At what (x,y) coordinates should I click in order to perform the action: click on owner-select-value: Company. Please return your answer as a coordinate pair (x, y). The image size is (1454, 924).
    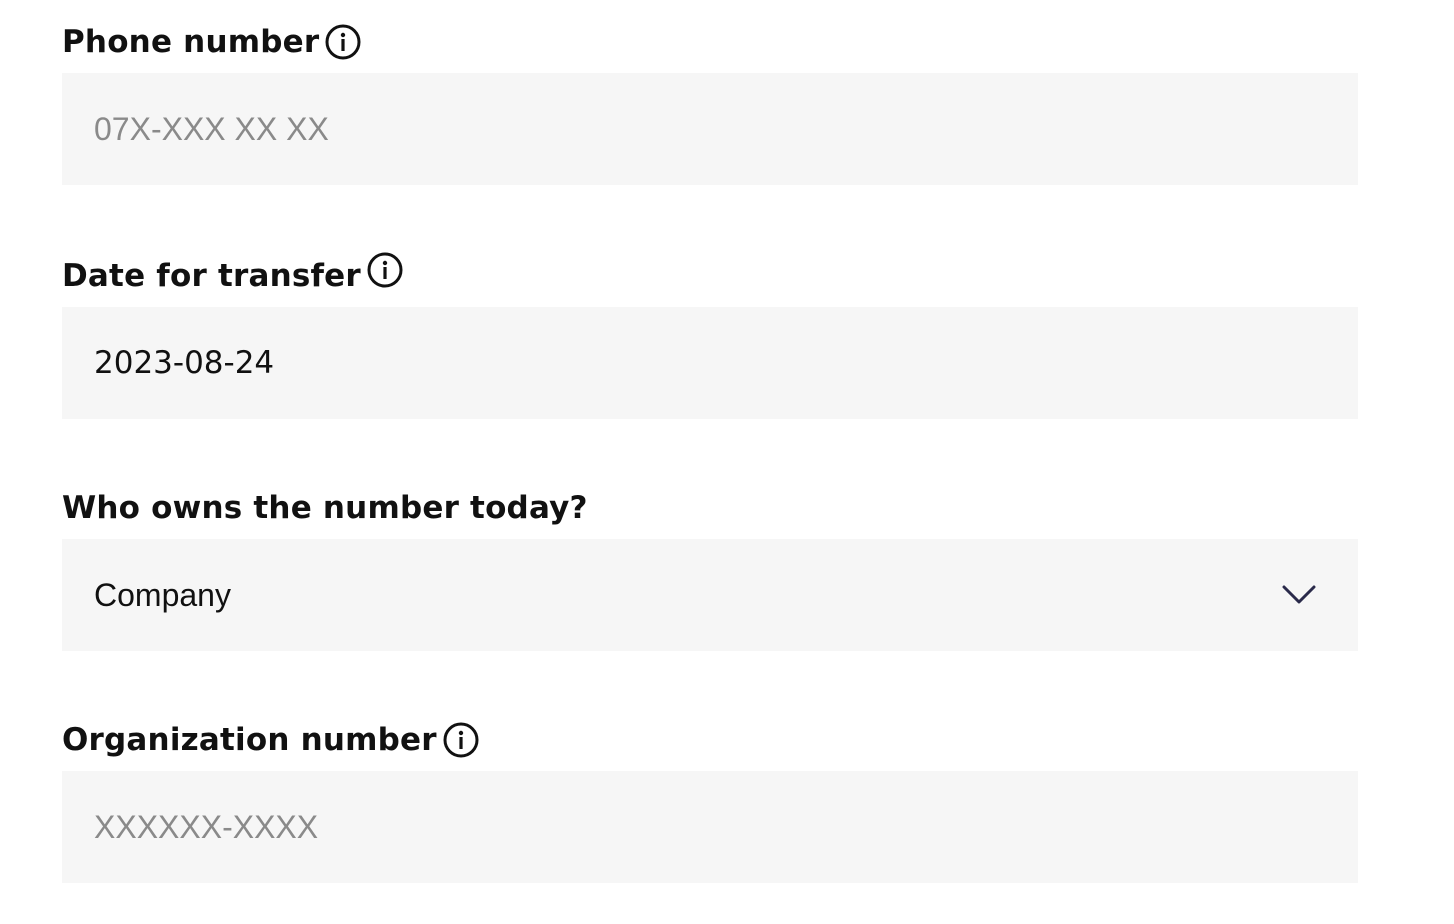
    Looking at the image, I should click on (162, 594).